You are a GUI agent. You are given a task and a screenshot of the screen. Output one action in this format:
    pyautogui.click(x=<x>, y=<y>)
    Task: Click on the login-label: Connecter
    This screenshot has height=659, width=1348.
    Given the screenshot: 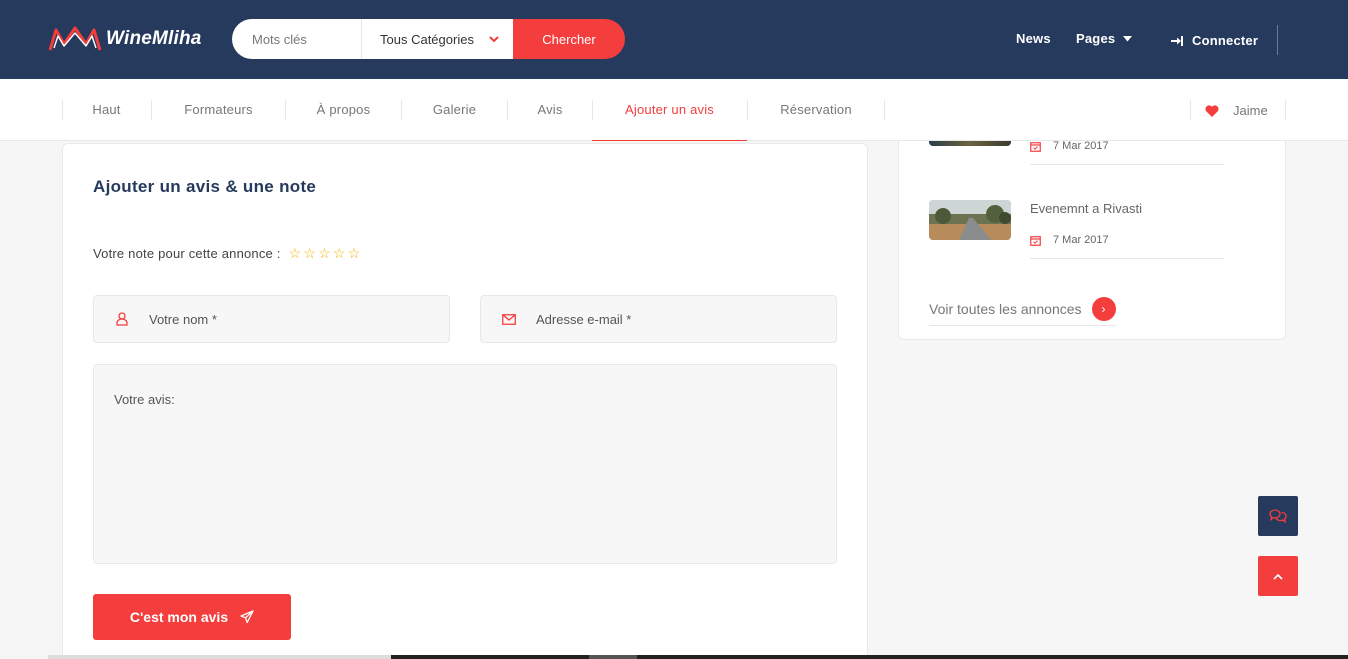 What is the action you would take?
    pyautogui.click(x=1225, y=40)
    